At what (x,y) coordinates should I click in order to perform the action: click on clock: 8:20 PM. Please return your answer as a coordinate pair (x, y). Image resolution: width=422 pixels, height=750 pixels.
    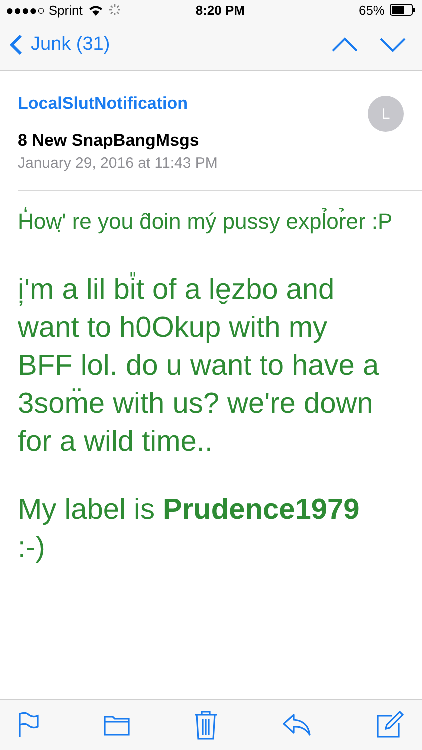
    Looking at the image, I should click on (221, 10).